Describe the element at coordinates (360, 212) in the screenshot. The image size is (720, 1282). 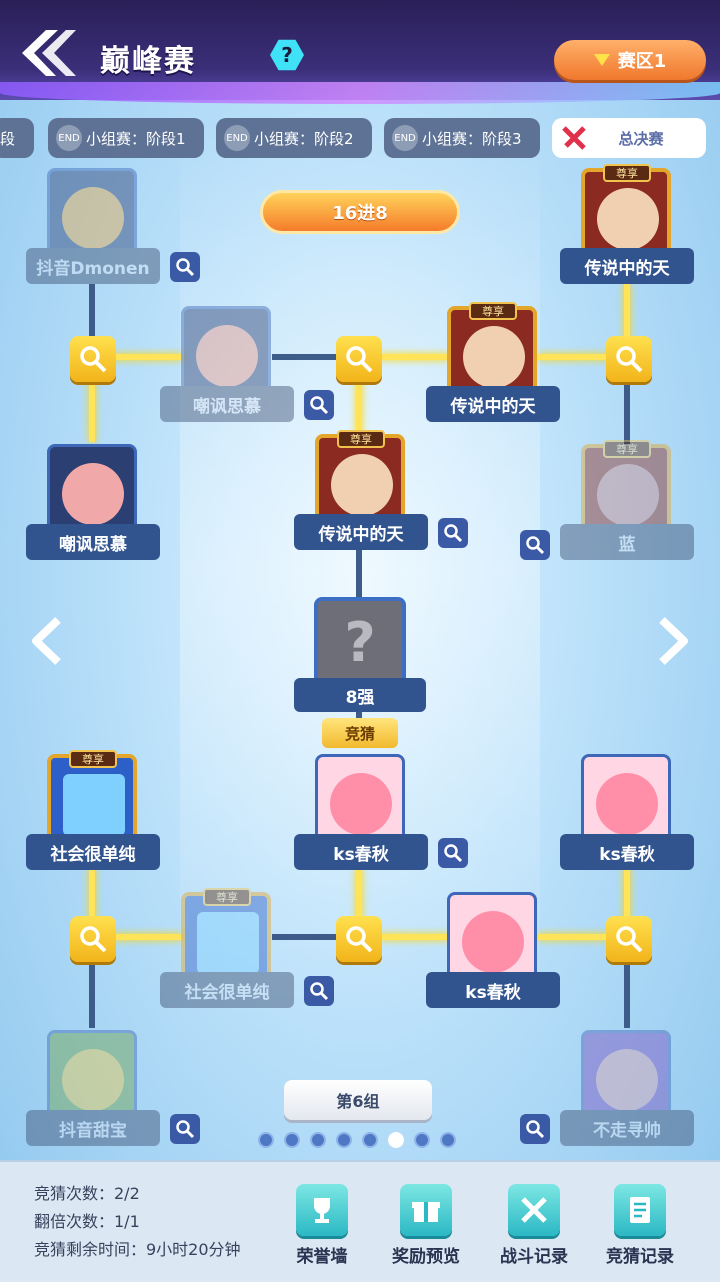
I see `round-badge: 16进8` at that location.